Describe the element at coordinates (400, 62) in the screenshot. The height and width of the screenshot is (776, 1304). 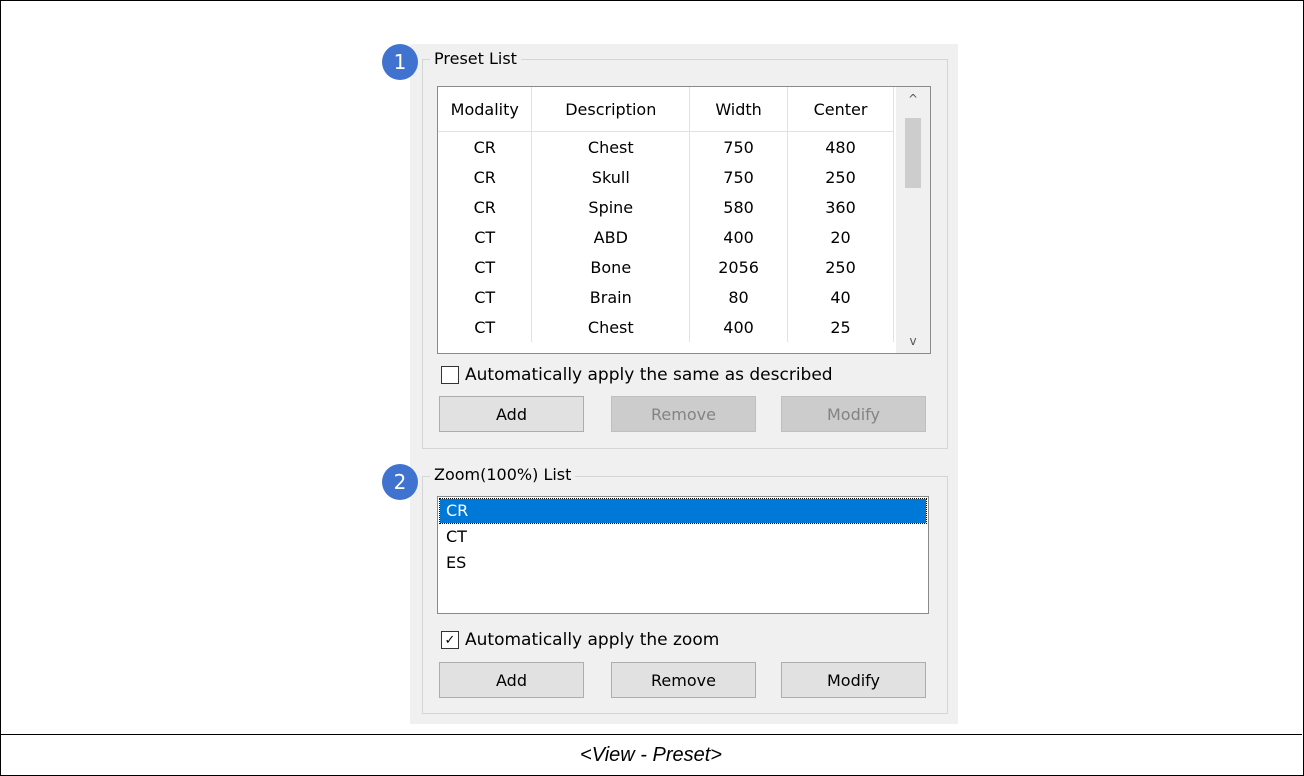
I see `callout-badge-1: 1` at that location.